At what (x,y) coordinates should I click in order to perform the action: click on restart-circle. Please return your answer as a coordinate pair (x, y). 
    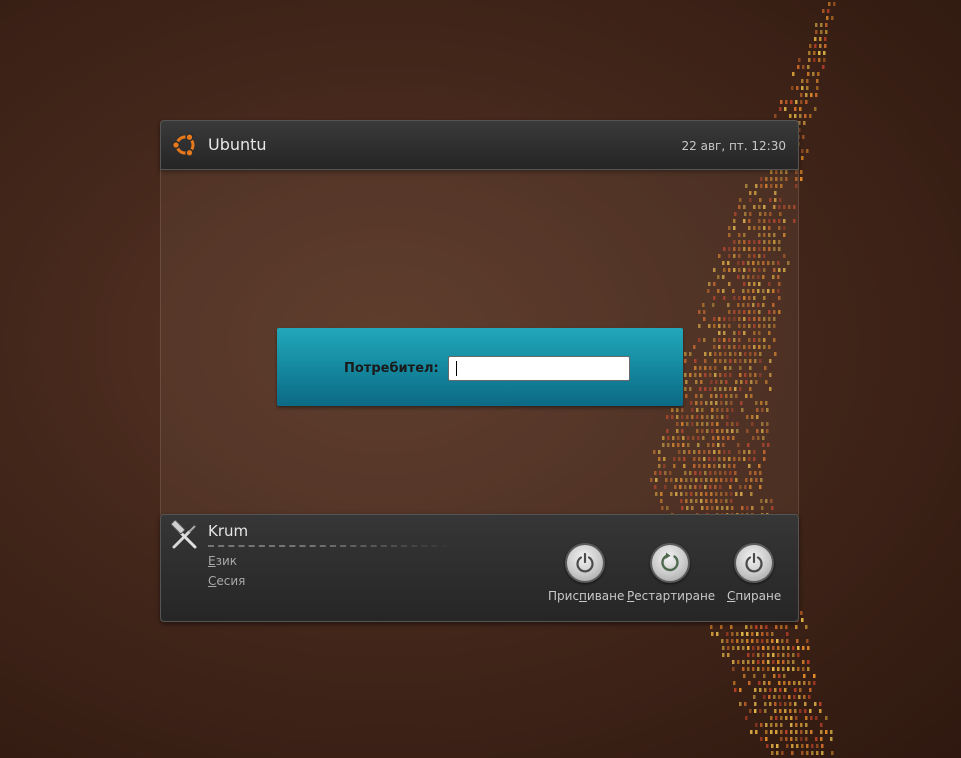
    Looking at the image, I should click on (670, 563).